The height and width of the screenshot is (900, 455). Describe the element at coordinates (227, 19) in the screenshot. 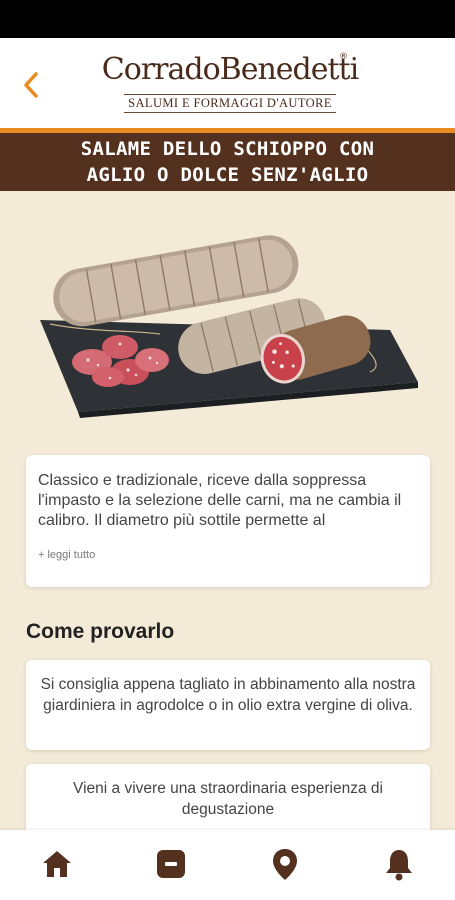

I see `status-bar` at that location.